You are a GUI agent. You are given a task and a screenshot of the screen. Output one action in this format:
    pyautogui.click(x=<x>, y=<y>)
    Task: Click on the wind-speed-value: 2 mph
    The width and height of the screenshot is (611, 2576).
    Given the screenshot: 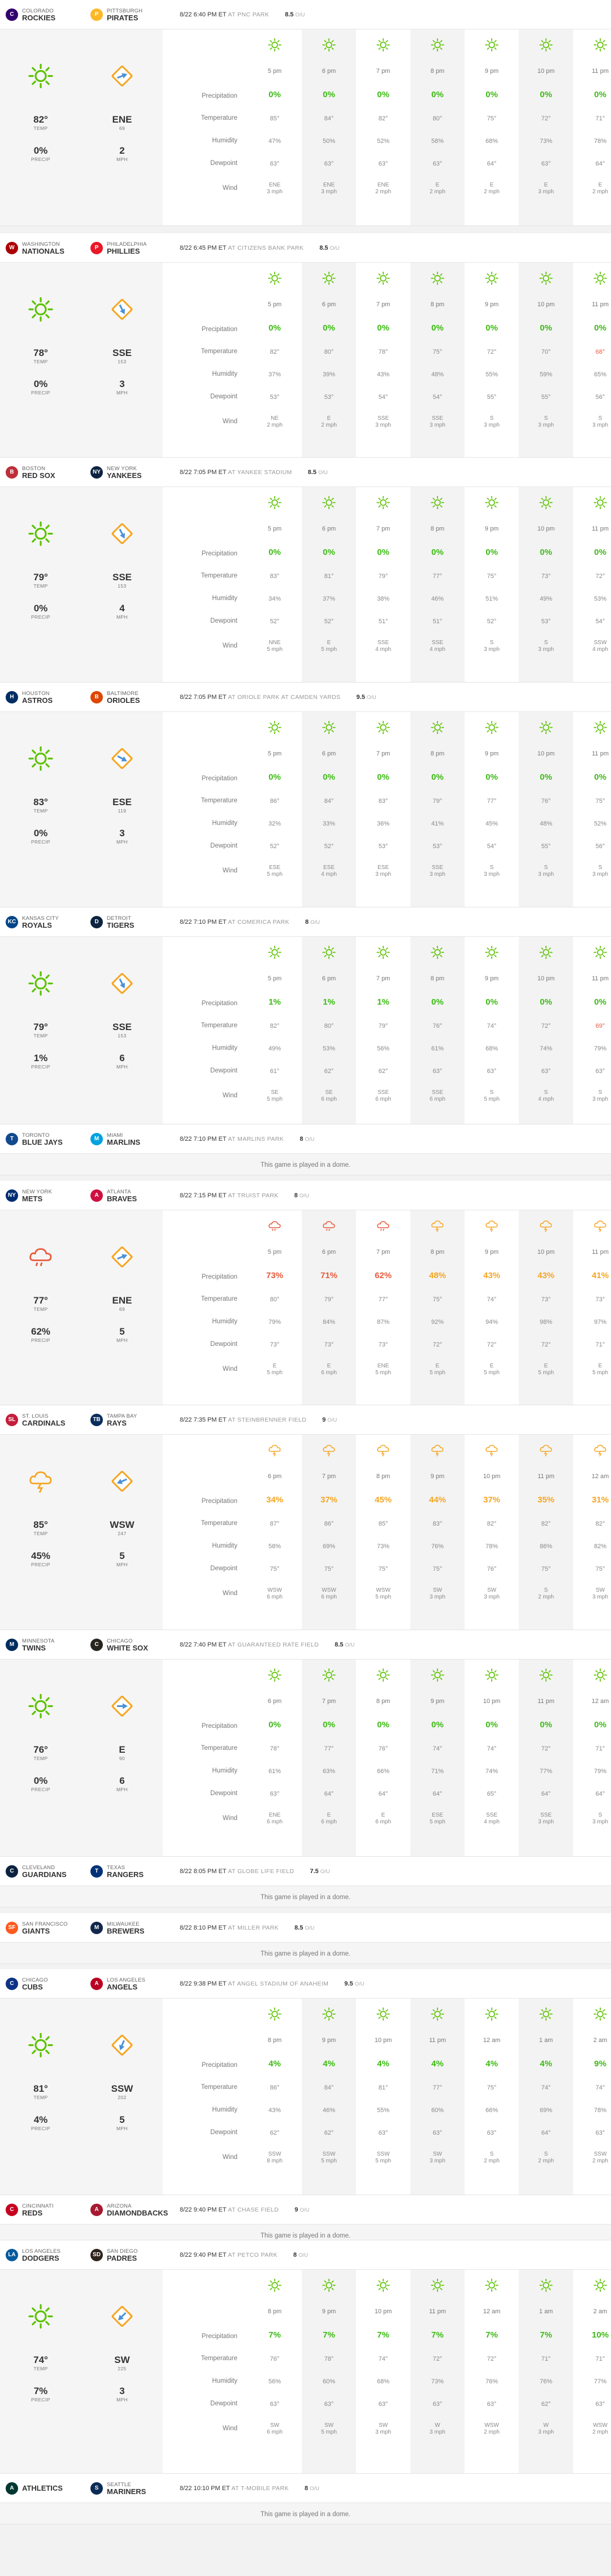 What is the action you would take?
    pyautogui.click(x=600, y=192)
    